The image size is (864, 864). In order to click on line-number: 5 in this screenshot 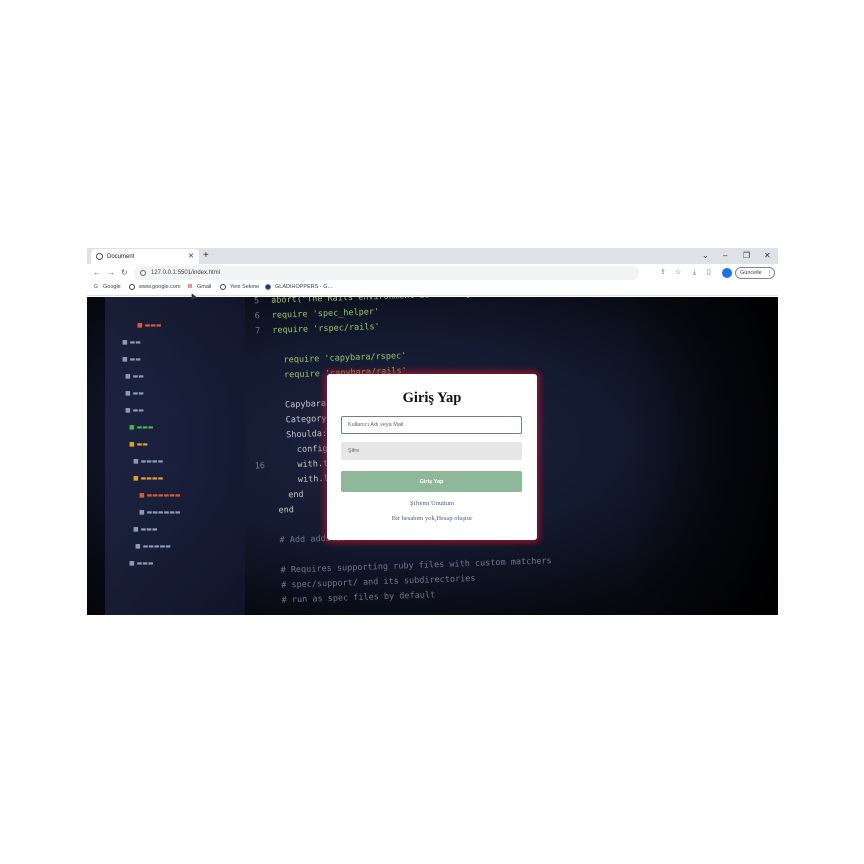, I will do `click(256, 302)`.